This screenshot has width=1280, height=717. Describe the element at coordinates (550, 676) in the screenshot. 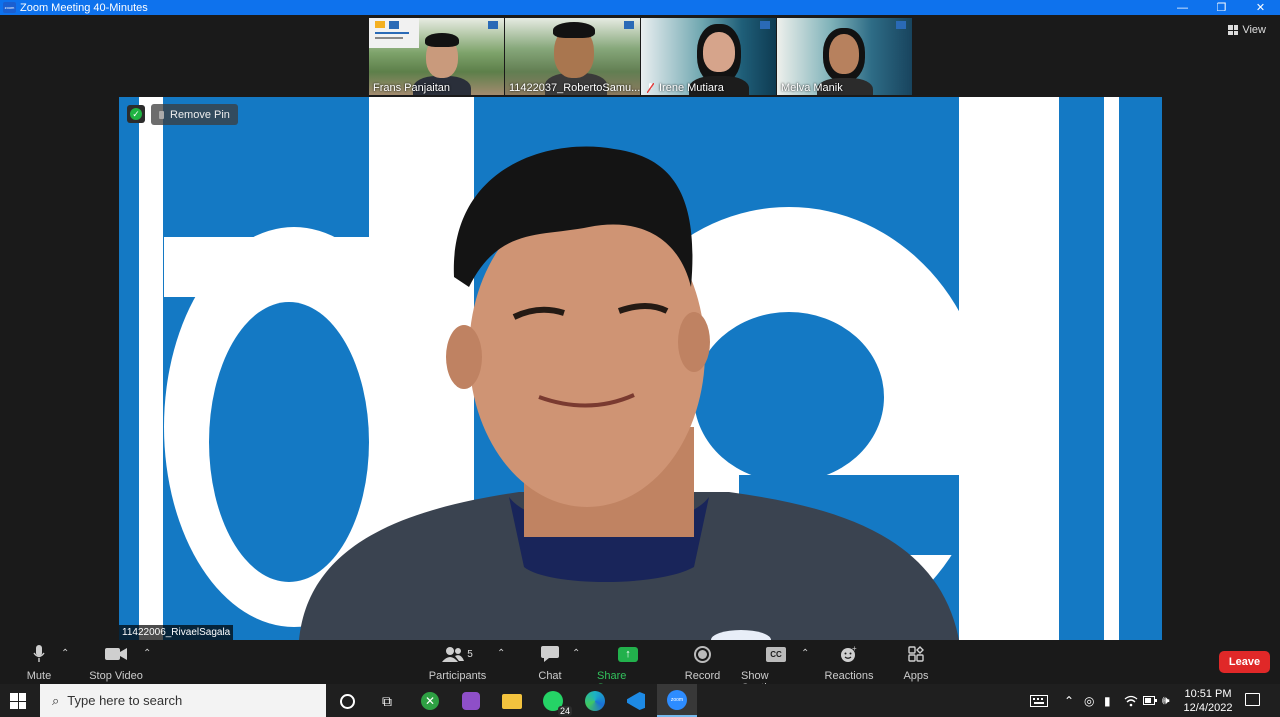

I see `chat-label: Chat` at that location.